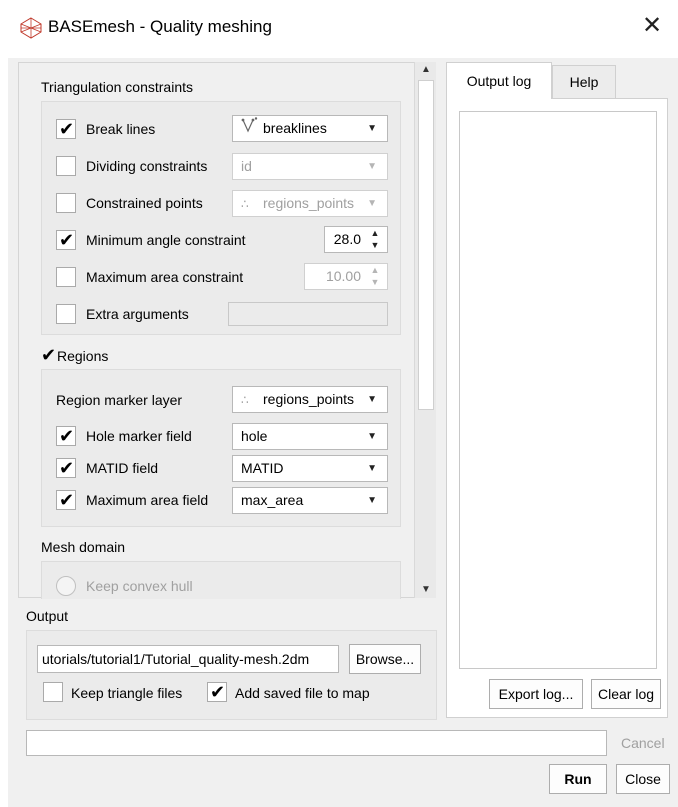  What do you see at coordinates (48, 355) in the screenshot?
I see `regions-checkbox: ✔` at bounding box center [48, 355].